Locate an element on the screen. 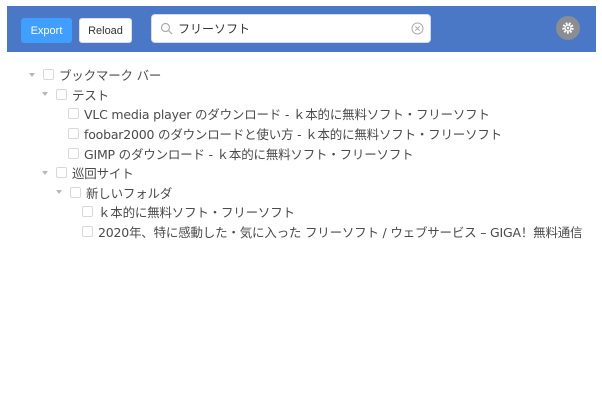  tree-node-bookmark: ｋ本的に無料ソフト・フリーソフト is located at coordinates (301, 212).